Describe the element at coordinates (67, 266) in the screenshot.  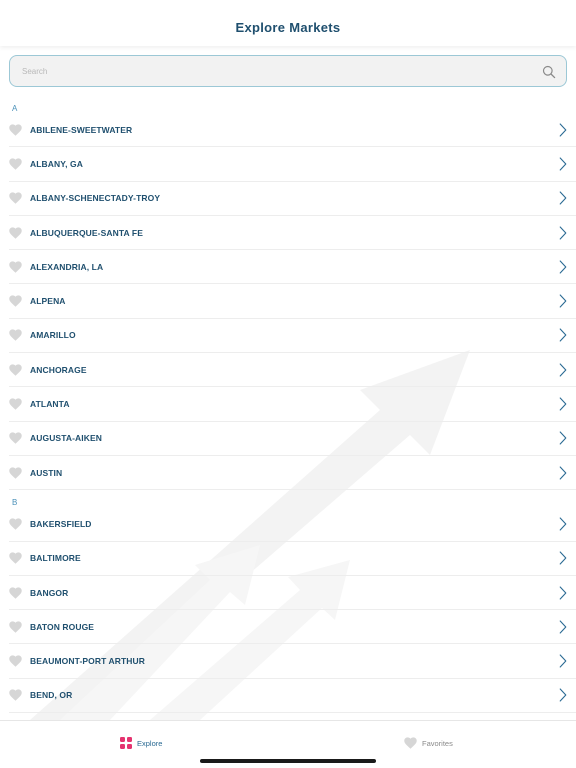
I see `market-name: ALEXANDRIA, LA` at that location.